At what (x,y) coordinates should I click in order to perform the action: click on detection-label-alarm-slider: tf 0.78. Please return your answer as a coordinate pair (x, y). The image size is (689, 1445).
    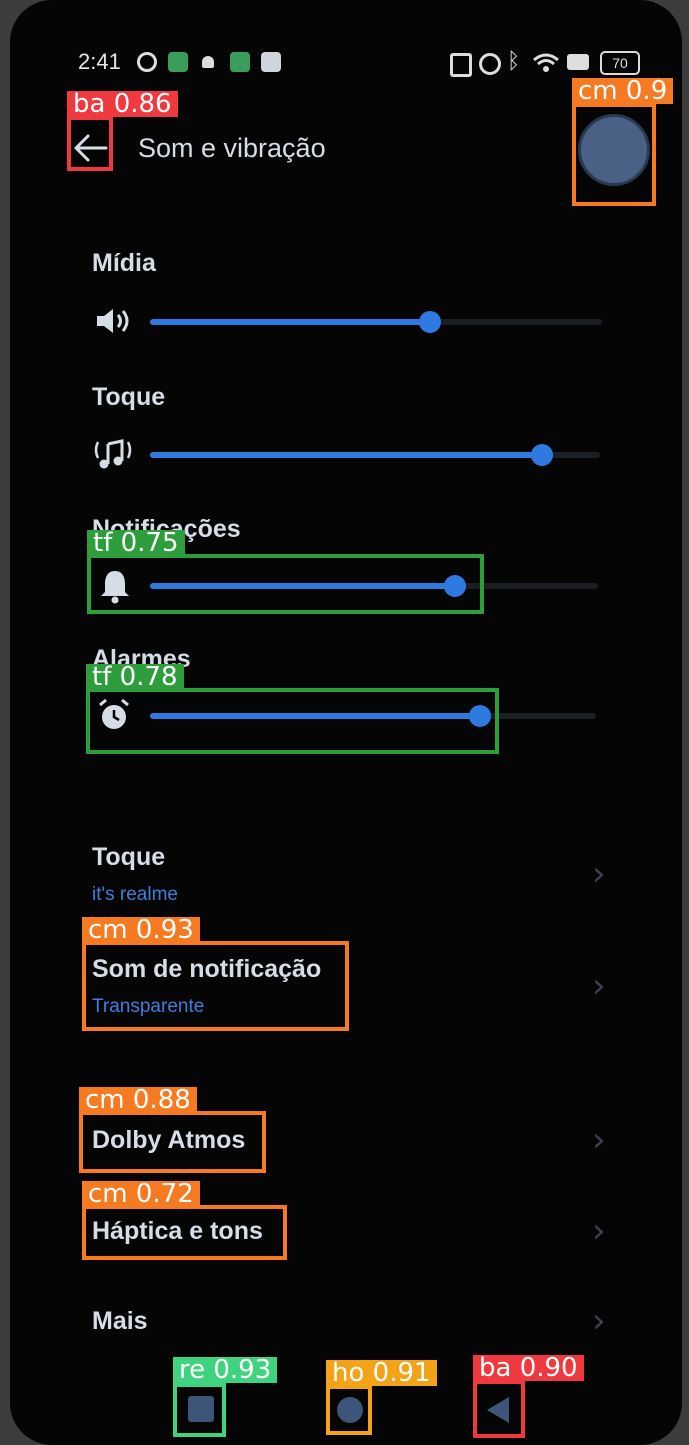
    Looking at the image, I should click on (135, 677).